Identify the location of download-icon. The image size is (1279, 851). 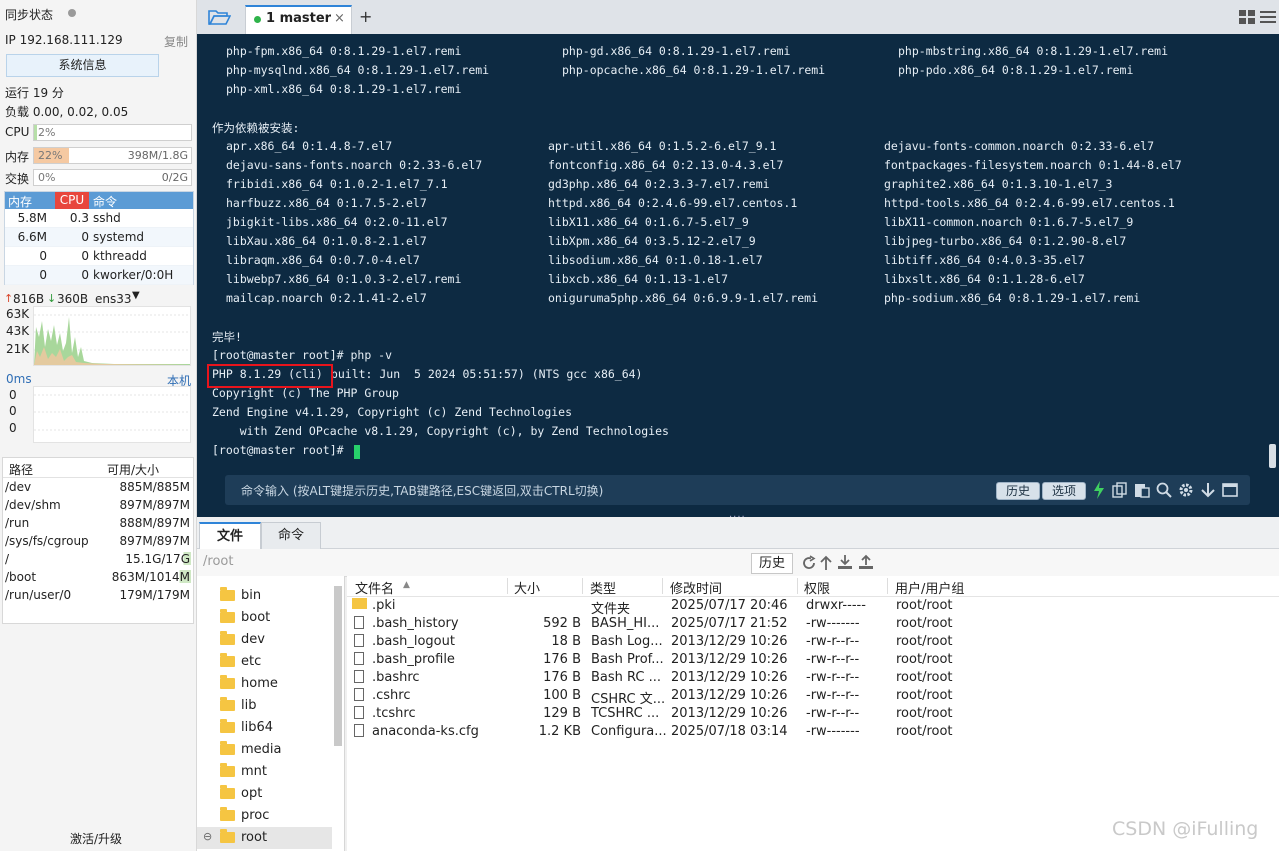
(845, 562).